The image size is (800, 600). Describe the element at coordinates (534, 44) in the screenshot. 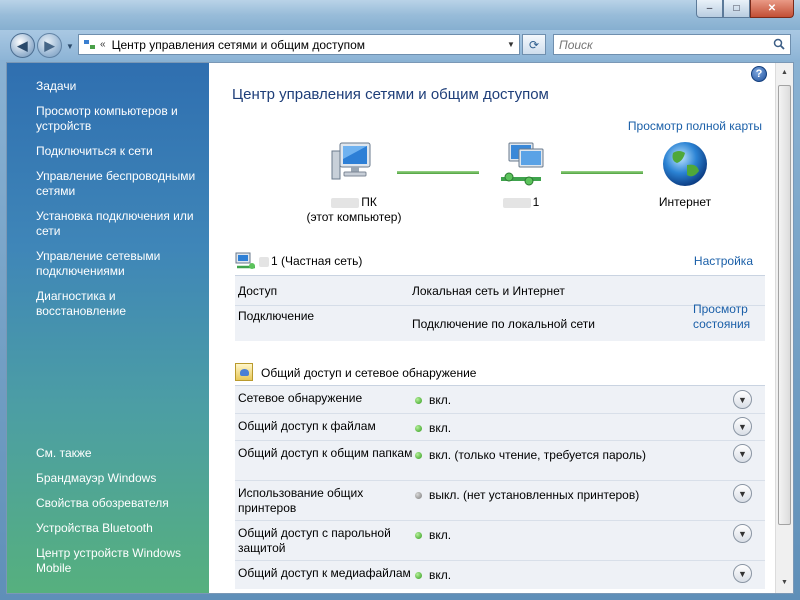

I see `refresh-button: ⟳` at that location.